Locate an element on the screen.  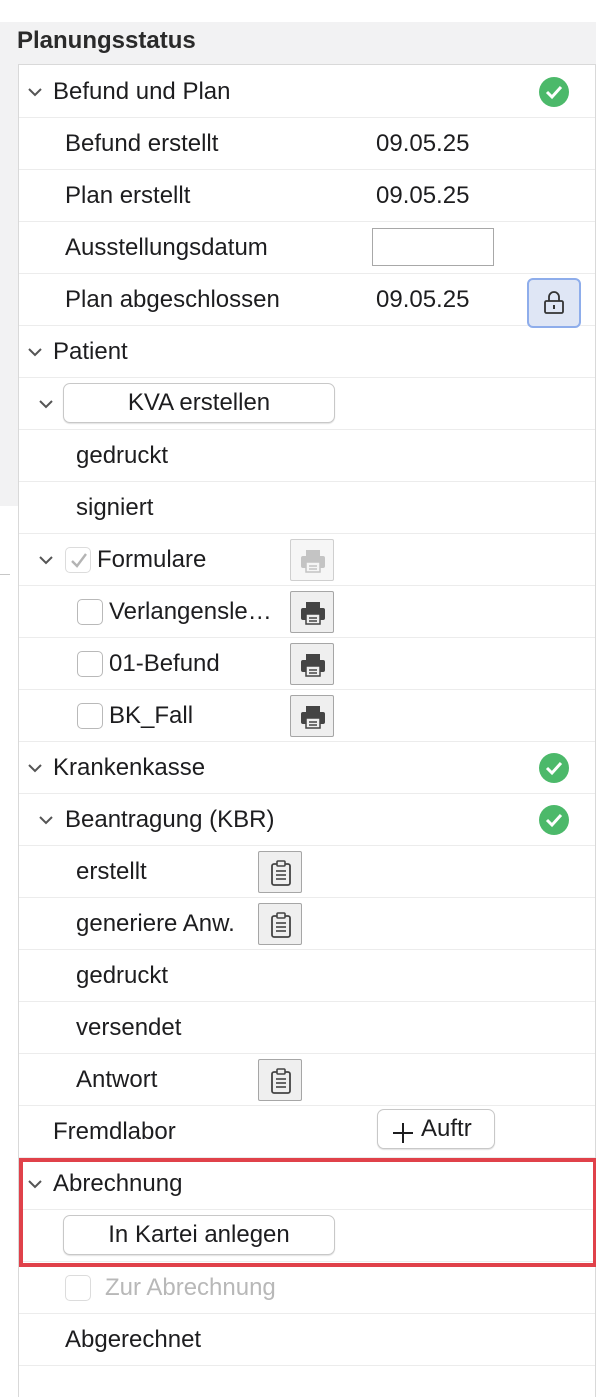
row-befund-erstellt: Befund erstellt 09.05.25 is located at coordinates (307, 144).